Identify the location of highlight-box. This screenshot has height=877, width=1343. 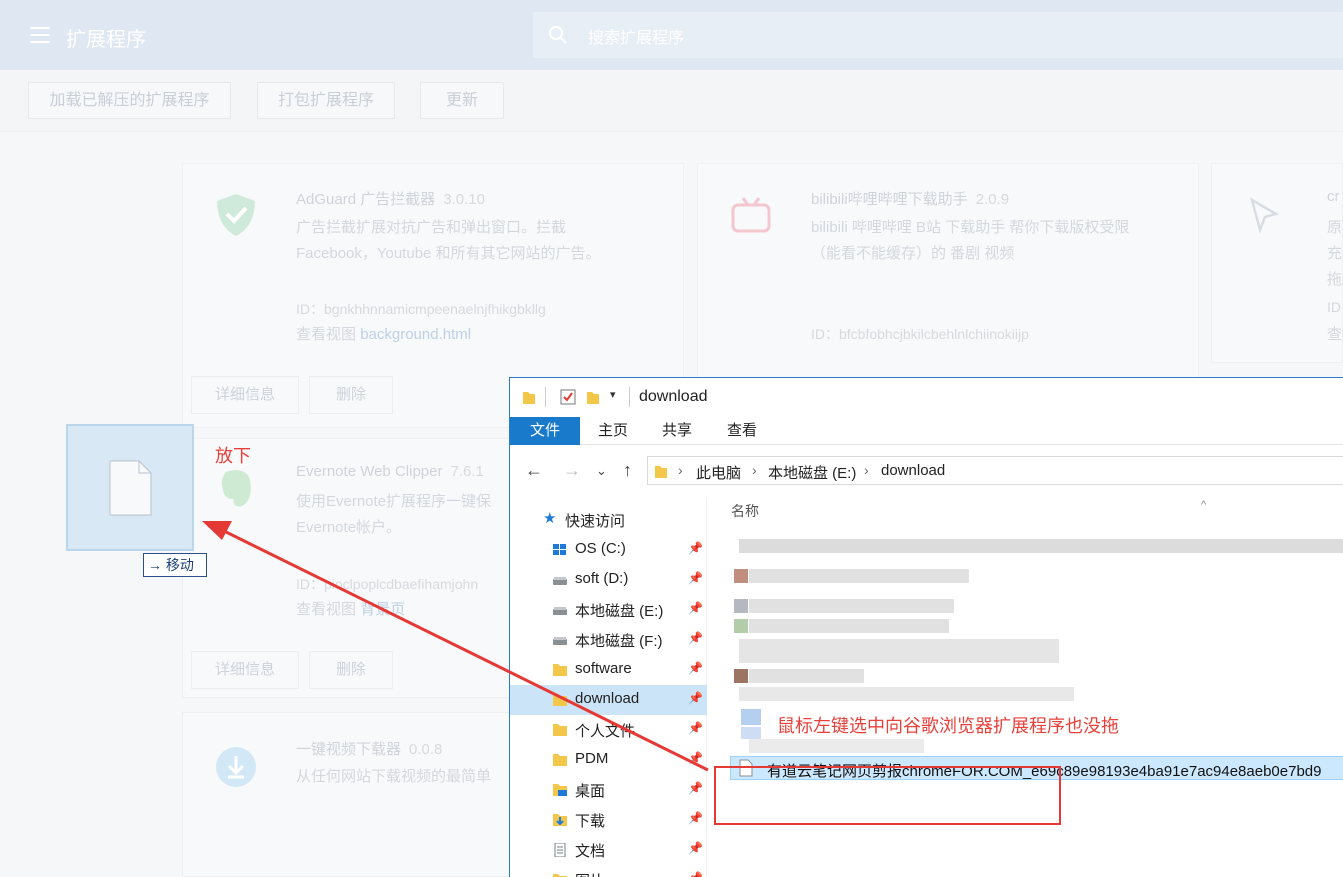
(887, 795).